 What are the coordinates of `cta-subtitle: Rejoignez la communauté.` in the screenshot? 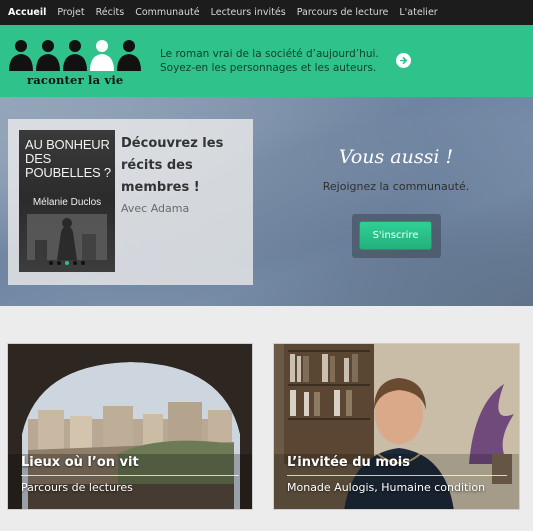 It's located at (396, 186).